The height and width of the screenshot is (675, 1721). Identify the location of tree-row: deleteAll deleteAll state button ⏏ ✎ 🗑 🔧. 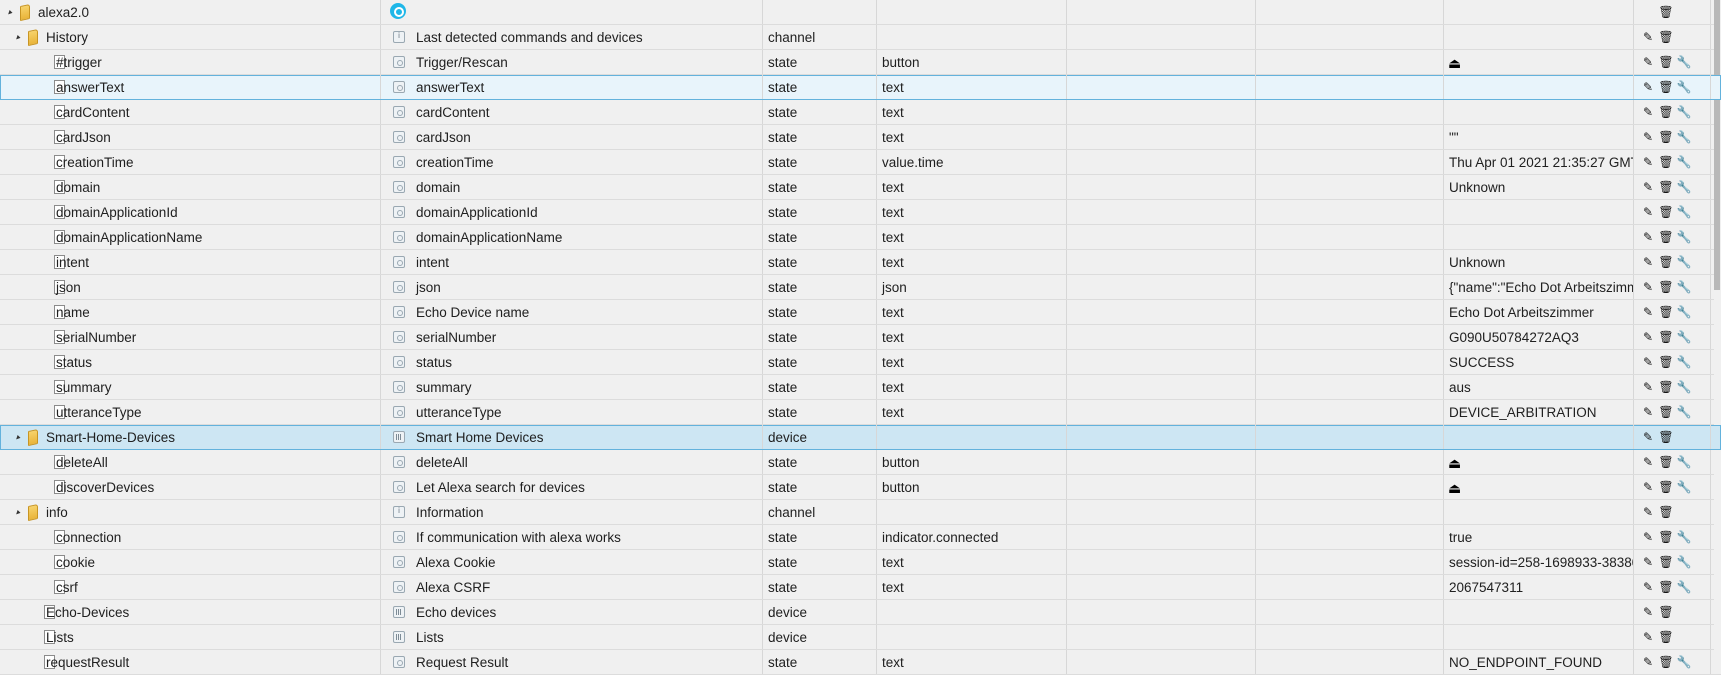
(860, 462).